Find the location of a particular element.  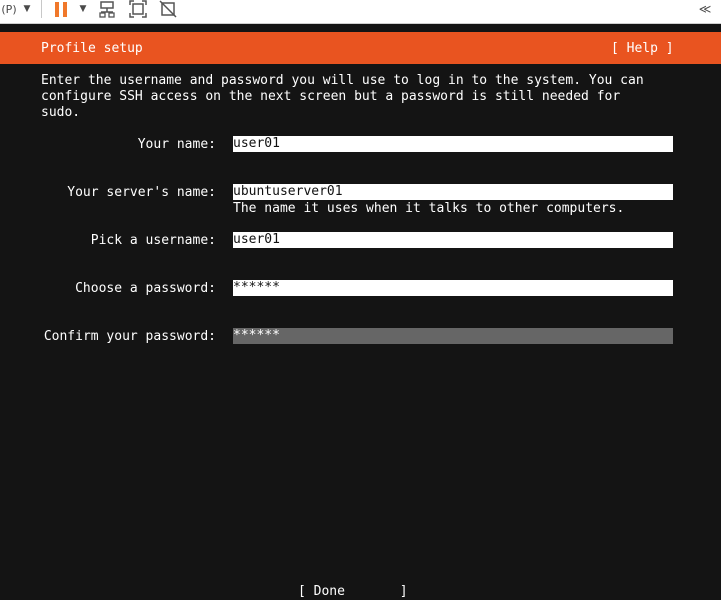

password-input: ****** is located at coordinates (453, 288).